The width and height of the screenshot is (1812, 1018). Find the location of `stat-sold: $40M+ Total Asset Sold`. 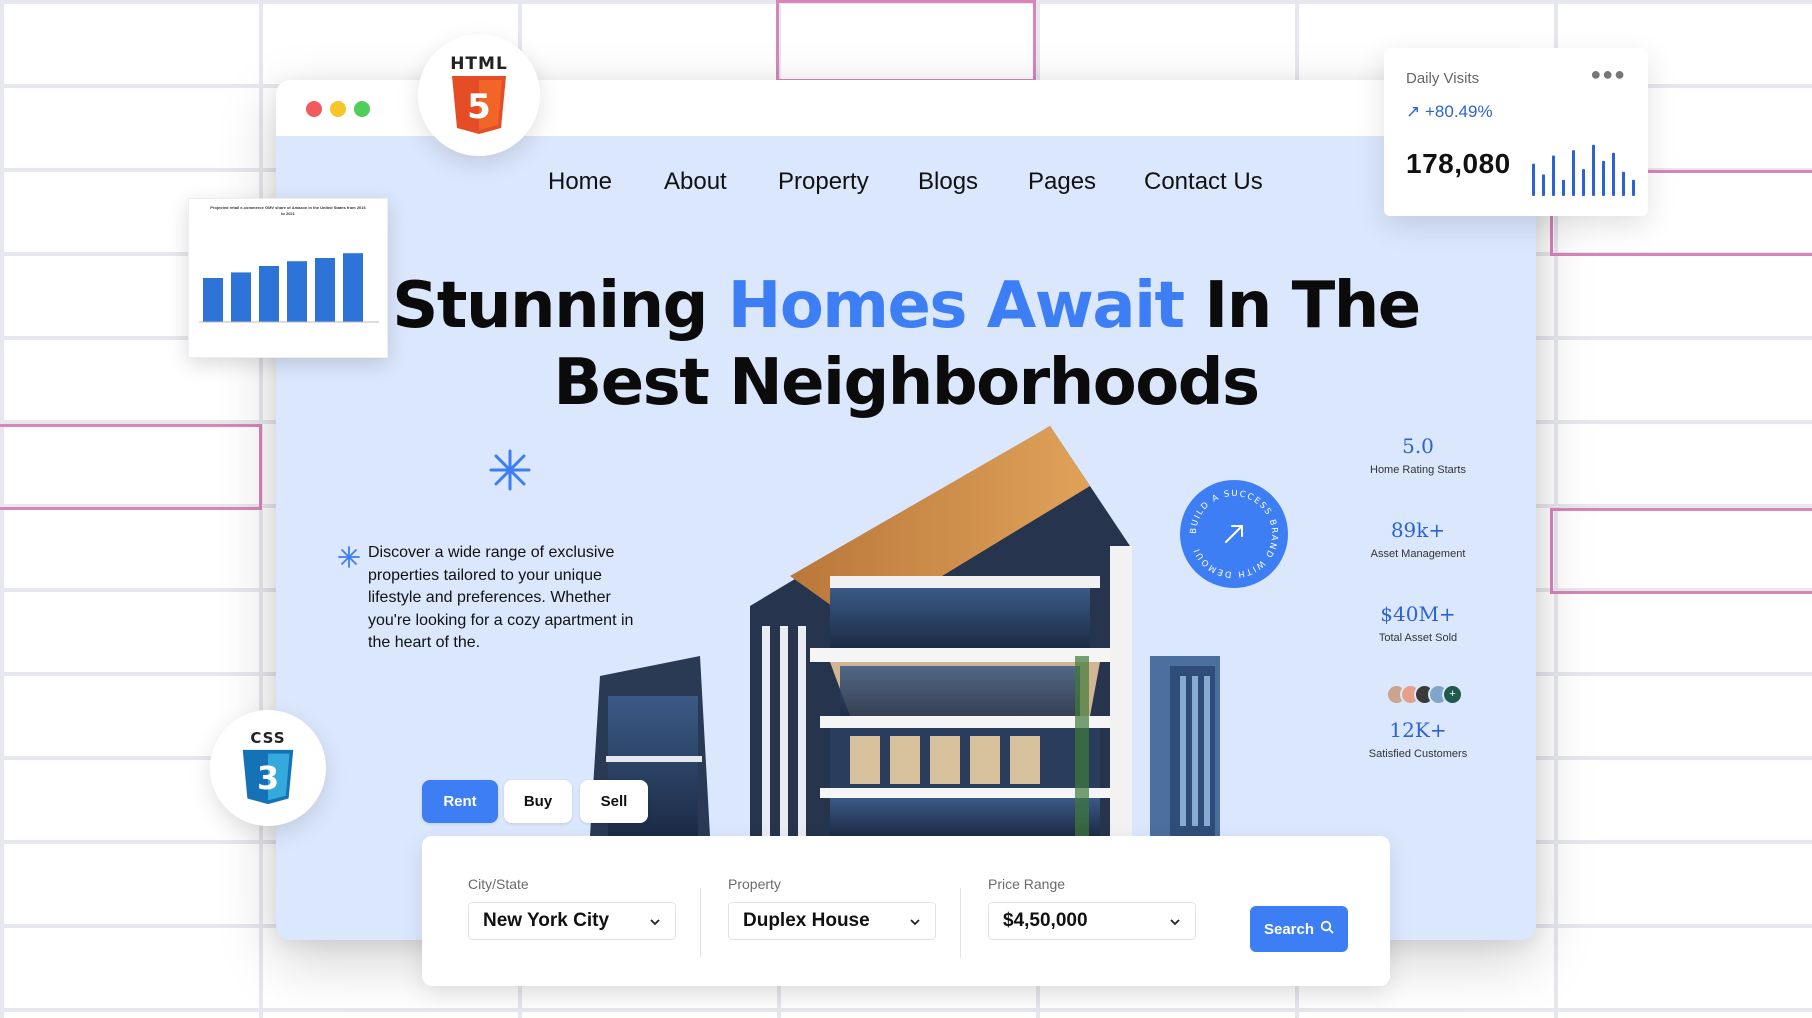

stat-sold: $40M+ Total Asset Sold is located at coordinates (1418, 623).